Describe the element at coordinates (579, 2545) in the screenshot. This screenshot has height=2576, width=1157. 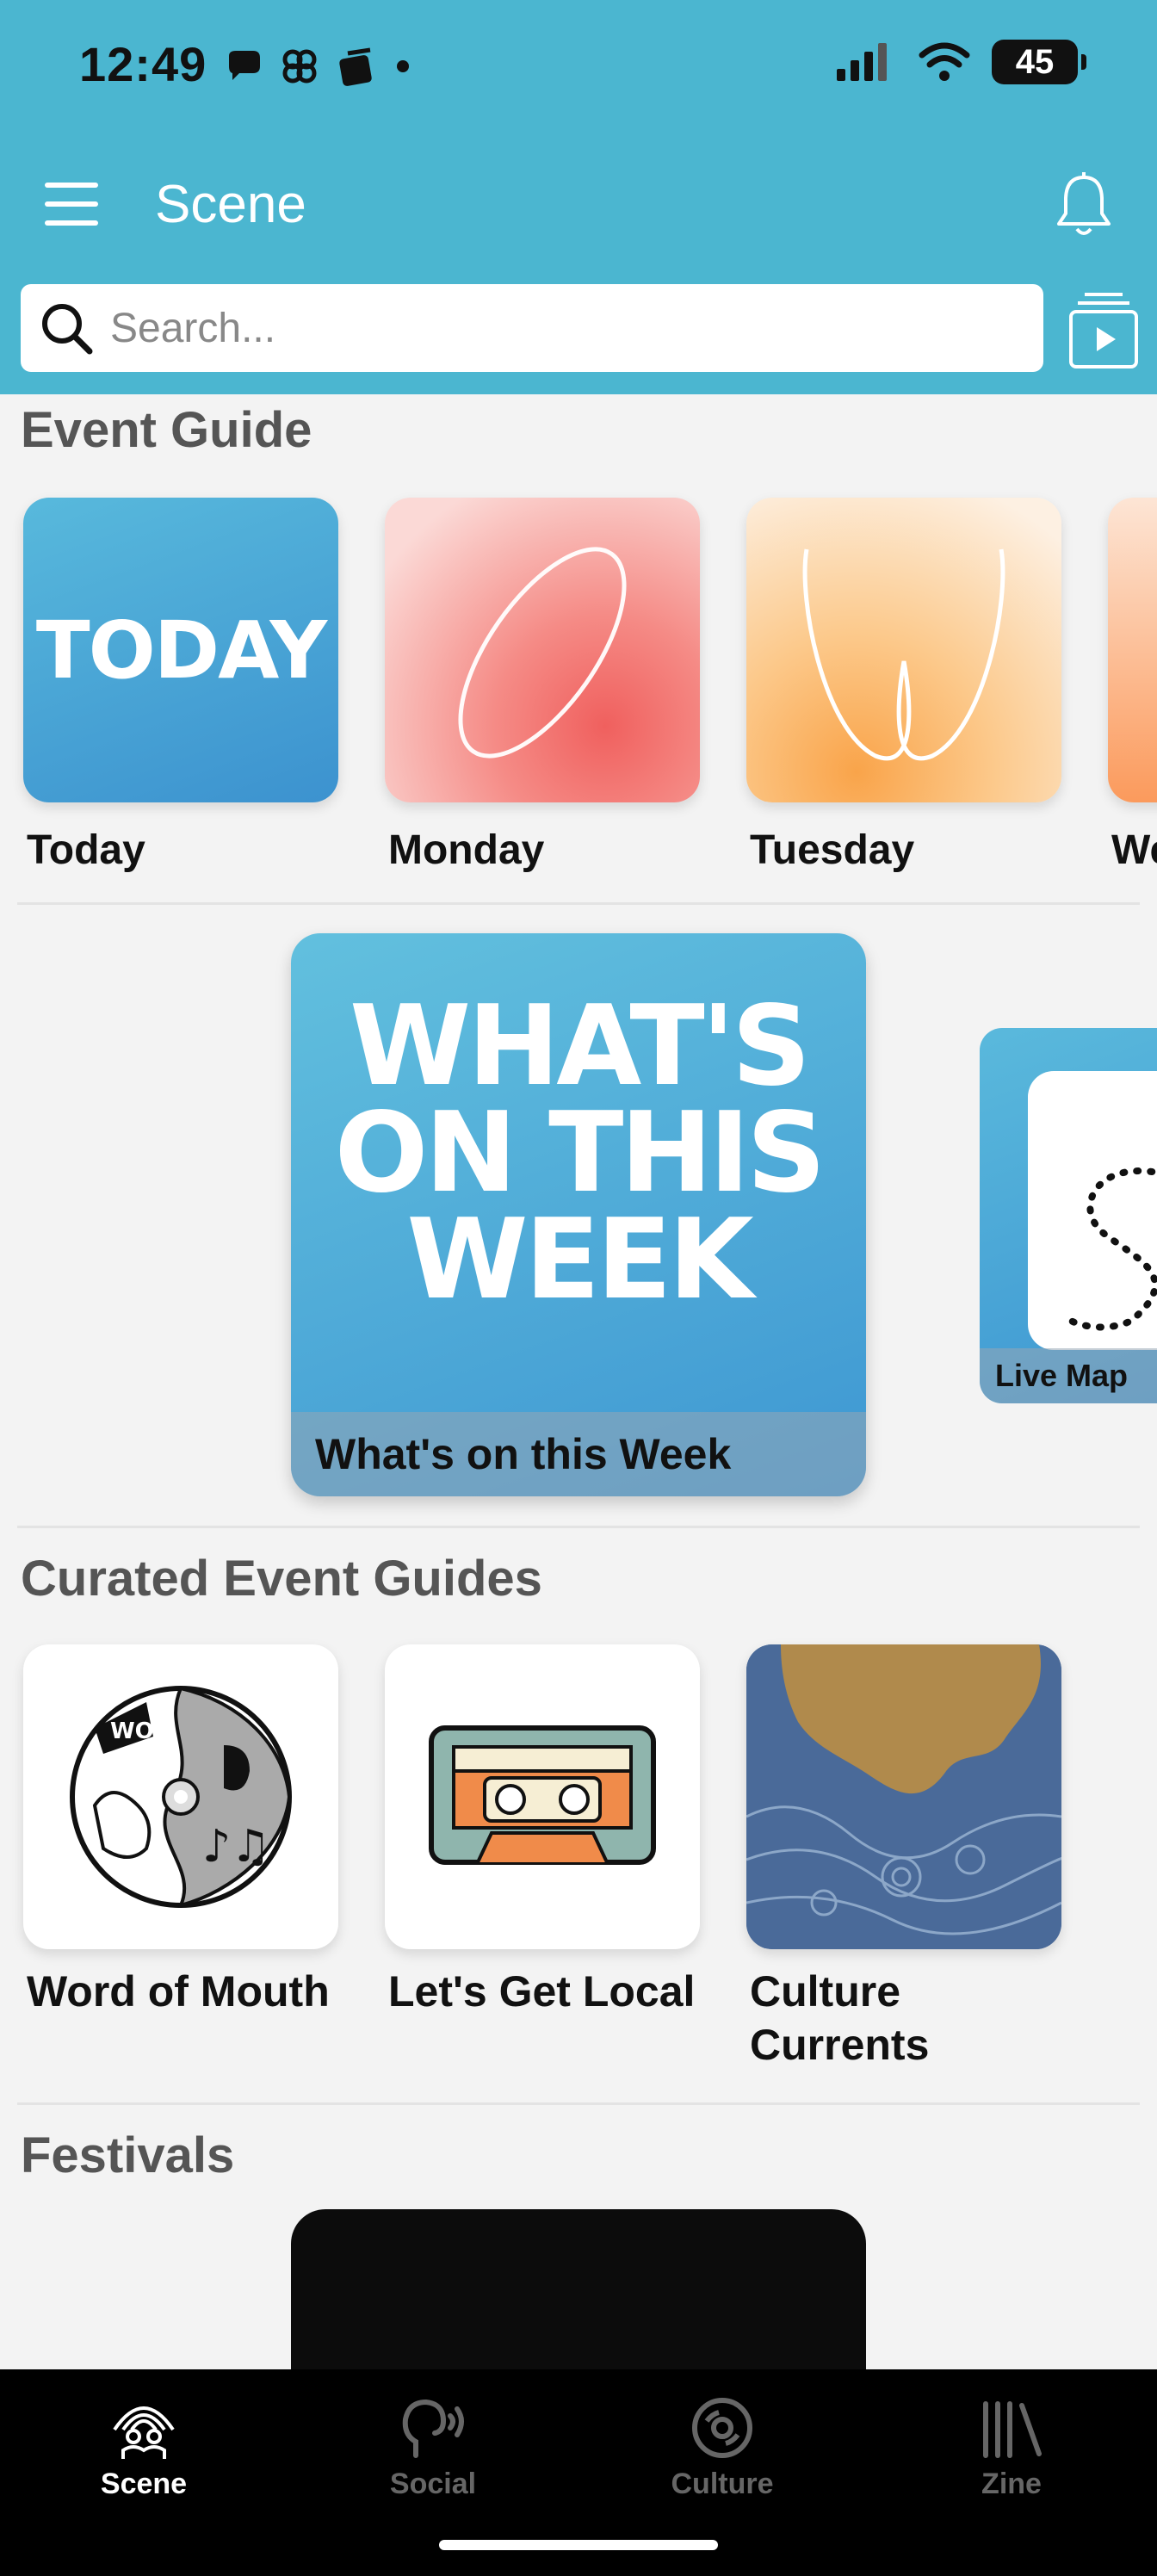
I see `home-indicator` at that location.